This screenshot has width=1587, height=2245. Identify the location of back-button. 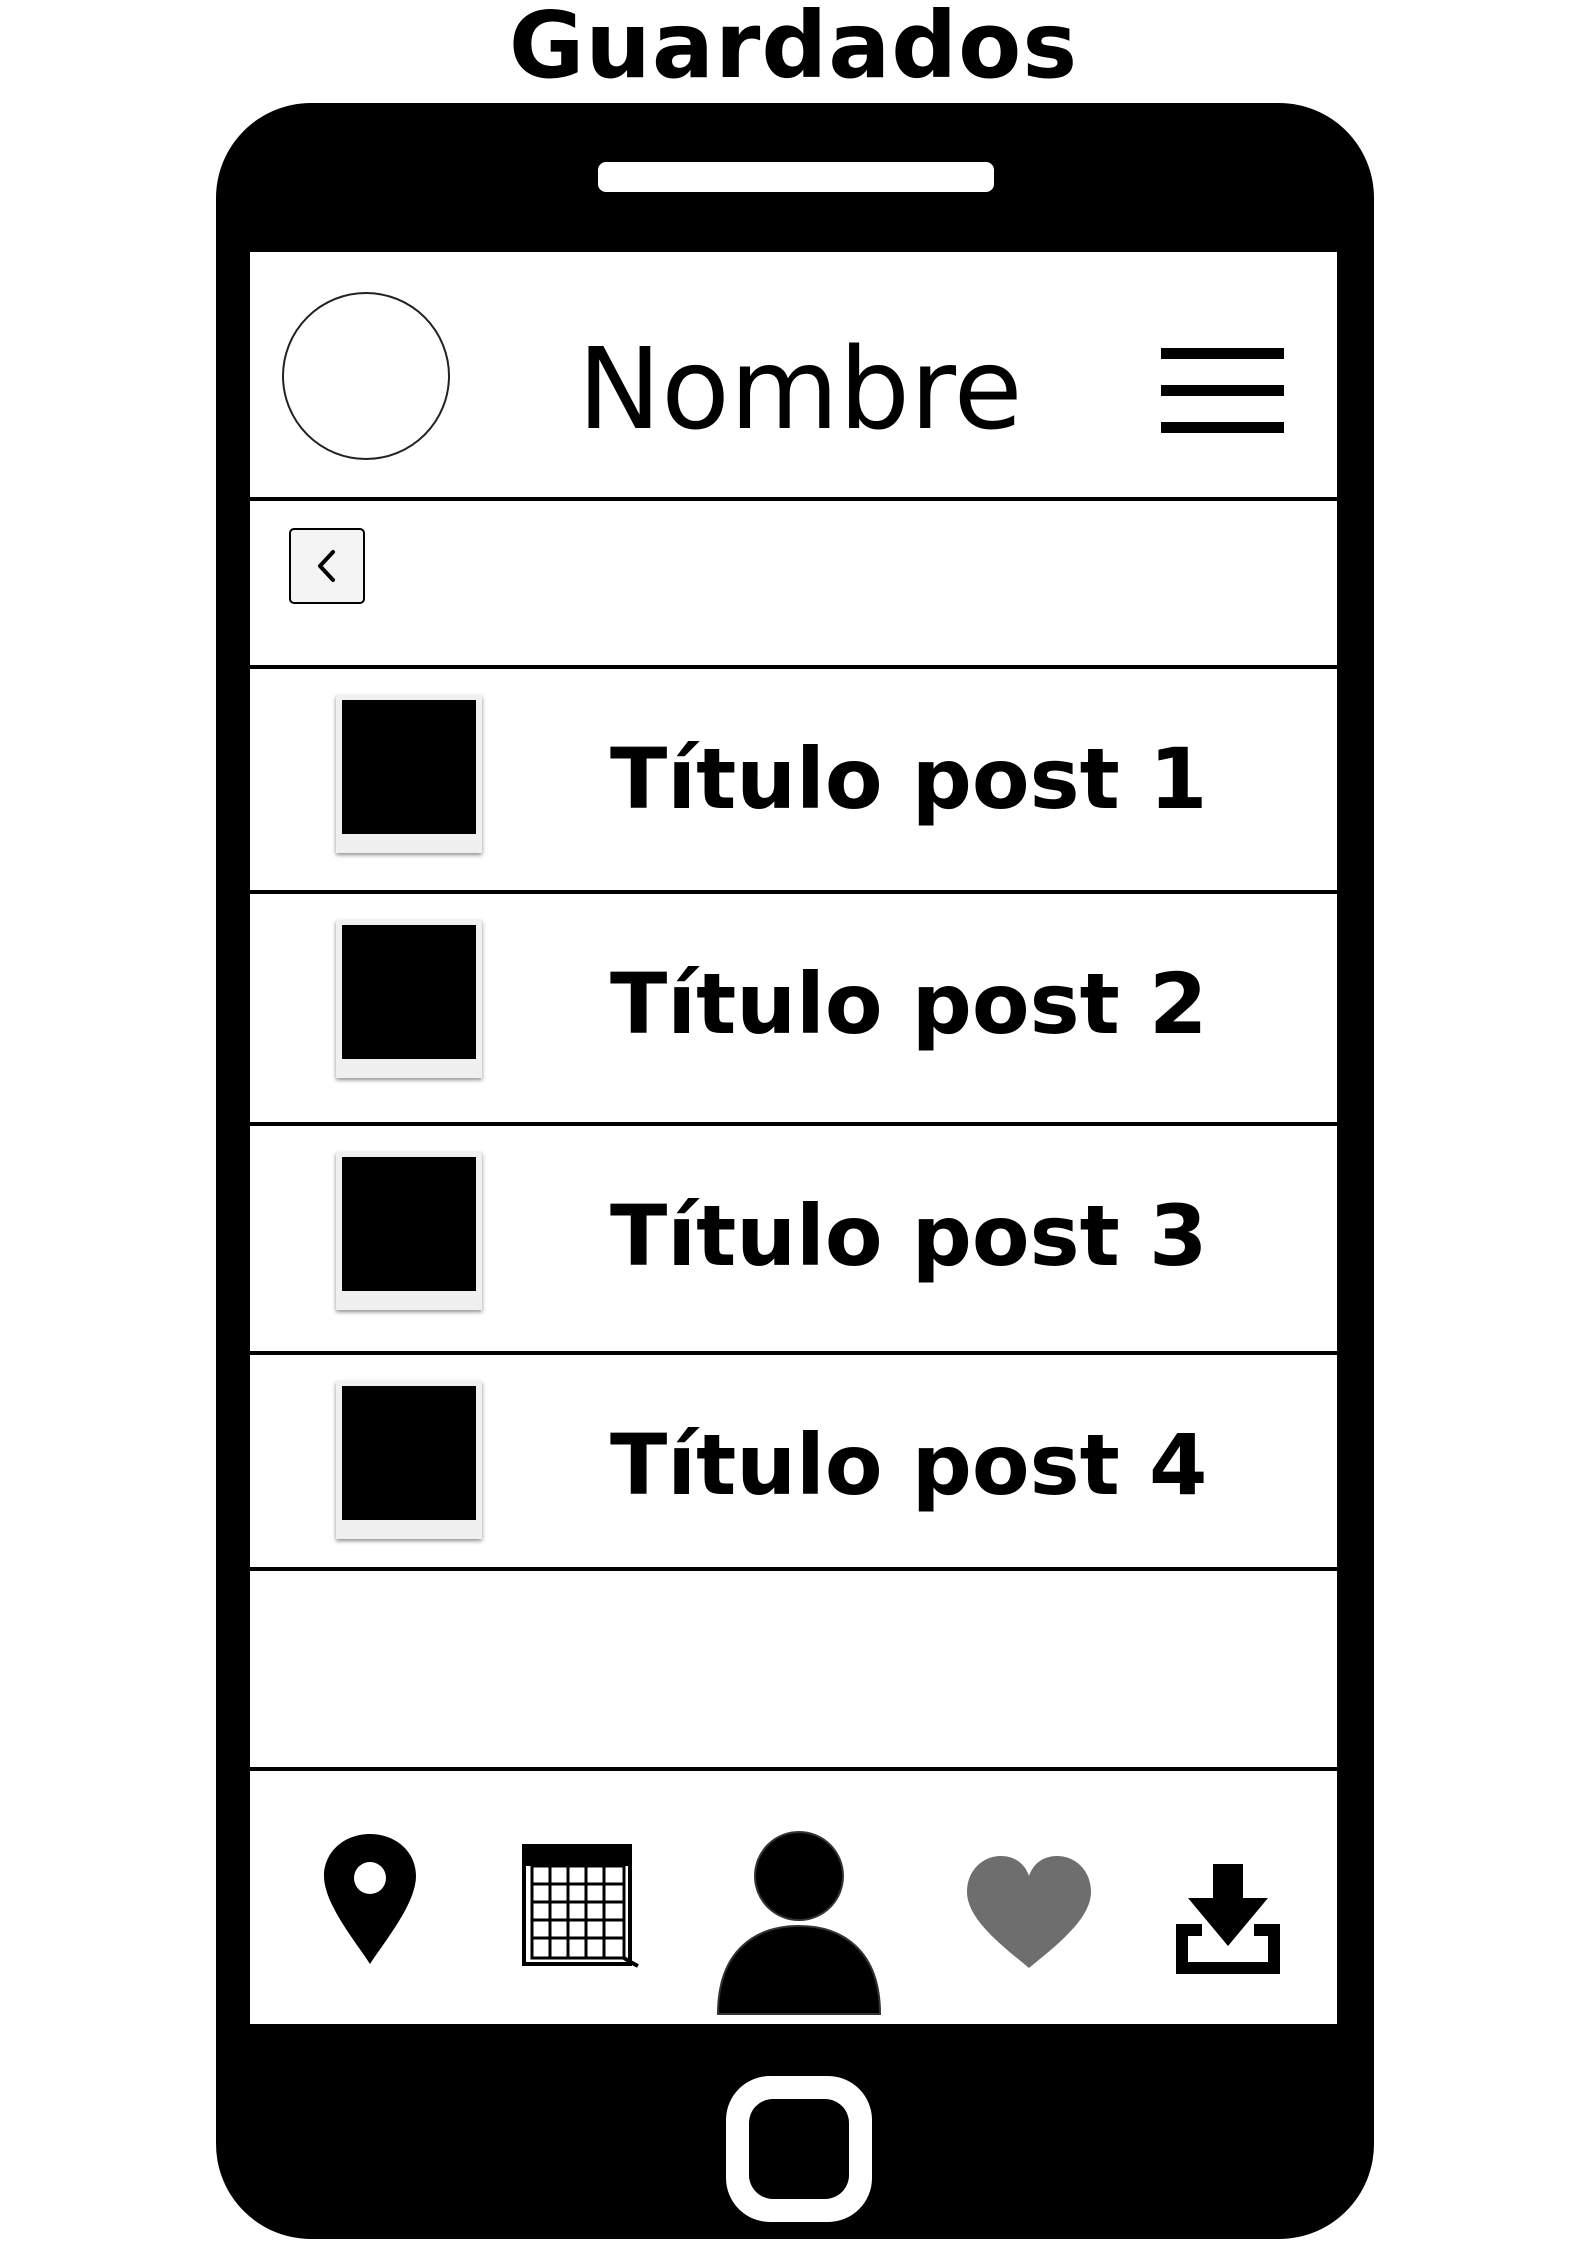
(327, 566).